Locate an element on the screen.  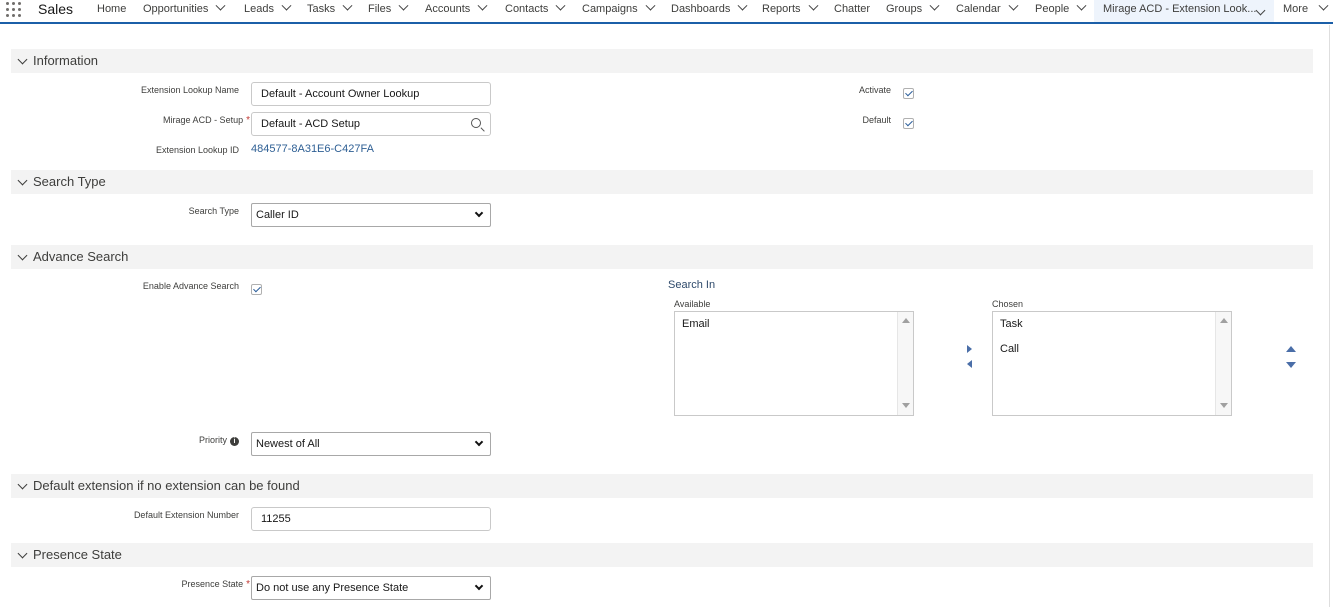
section-header-presence-state: Presence State is located at coordinates (662, 555).